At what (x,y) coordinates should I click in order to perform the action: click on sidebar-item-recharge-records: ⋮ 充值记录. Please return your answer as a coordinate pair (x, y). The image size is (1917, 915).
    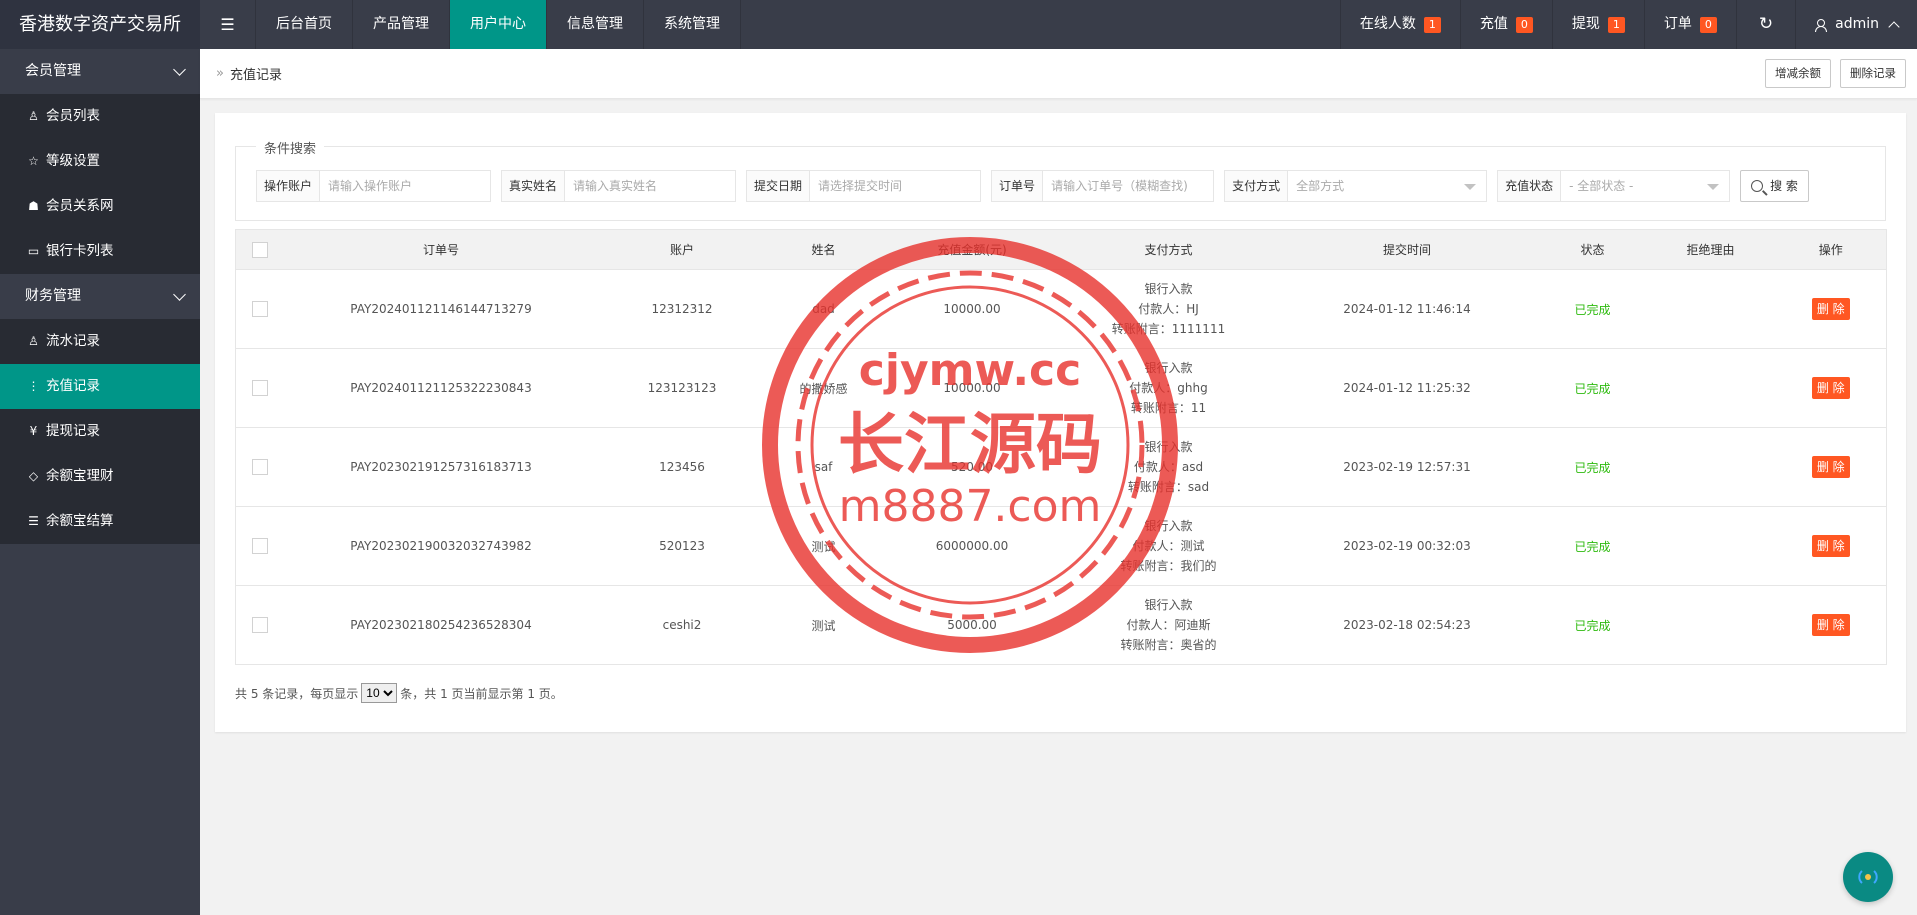
    Looking at the image, I should click on (100, 386).